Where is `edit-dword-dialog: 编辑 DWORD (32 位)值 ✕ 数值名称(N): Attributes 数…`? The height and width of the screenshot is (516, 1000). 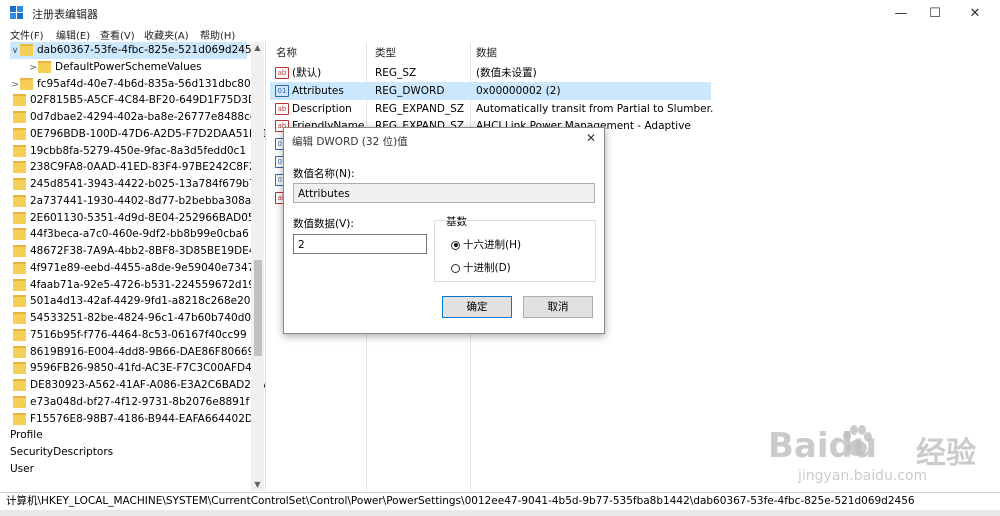 edit-dword-dialog: 编辑 DWORD (32 位)值 ✕ 数值名称(N): Attributes 数… is located at coordinates (444, 230).